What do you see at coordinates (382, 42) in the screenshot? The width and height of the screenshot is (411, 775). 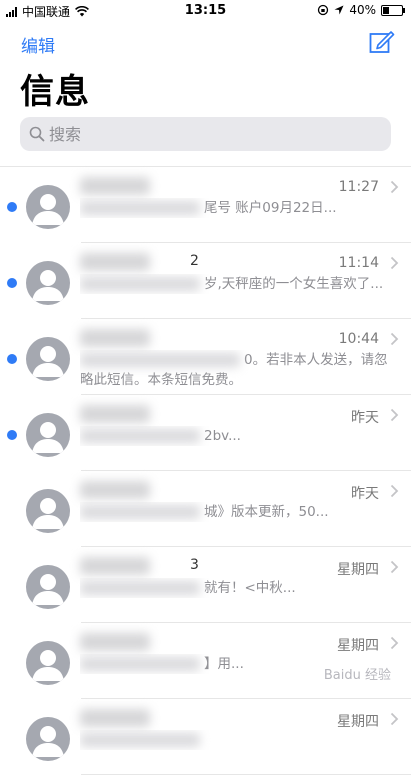 I see `compose-icon` at bounding box center [382, 42].